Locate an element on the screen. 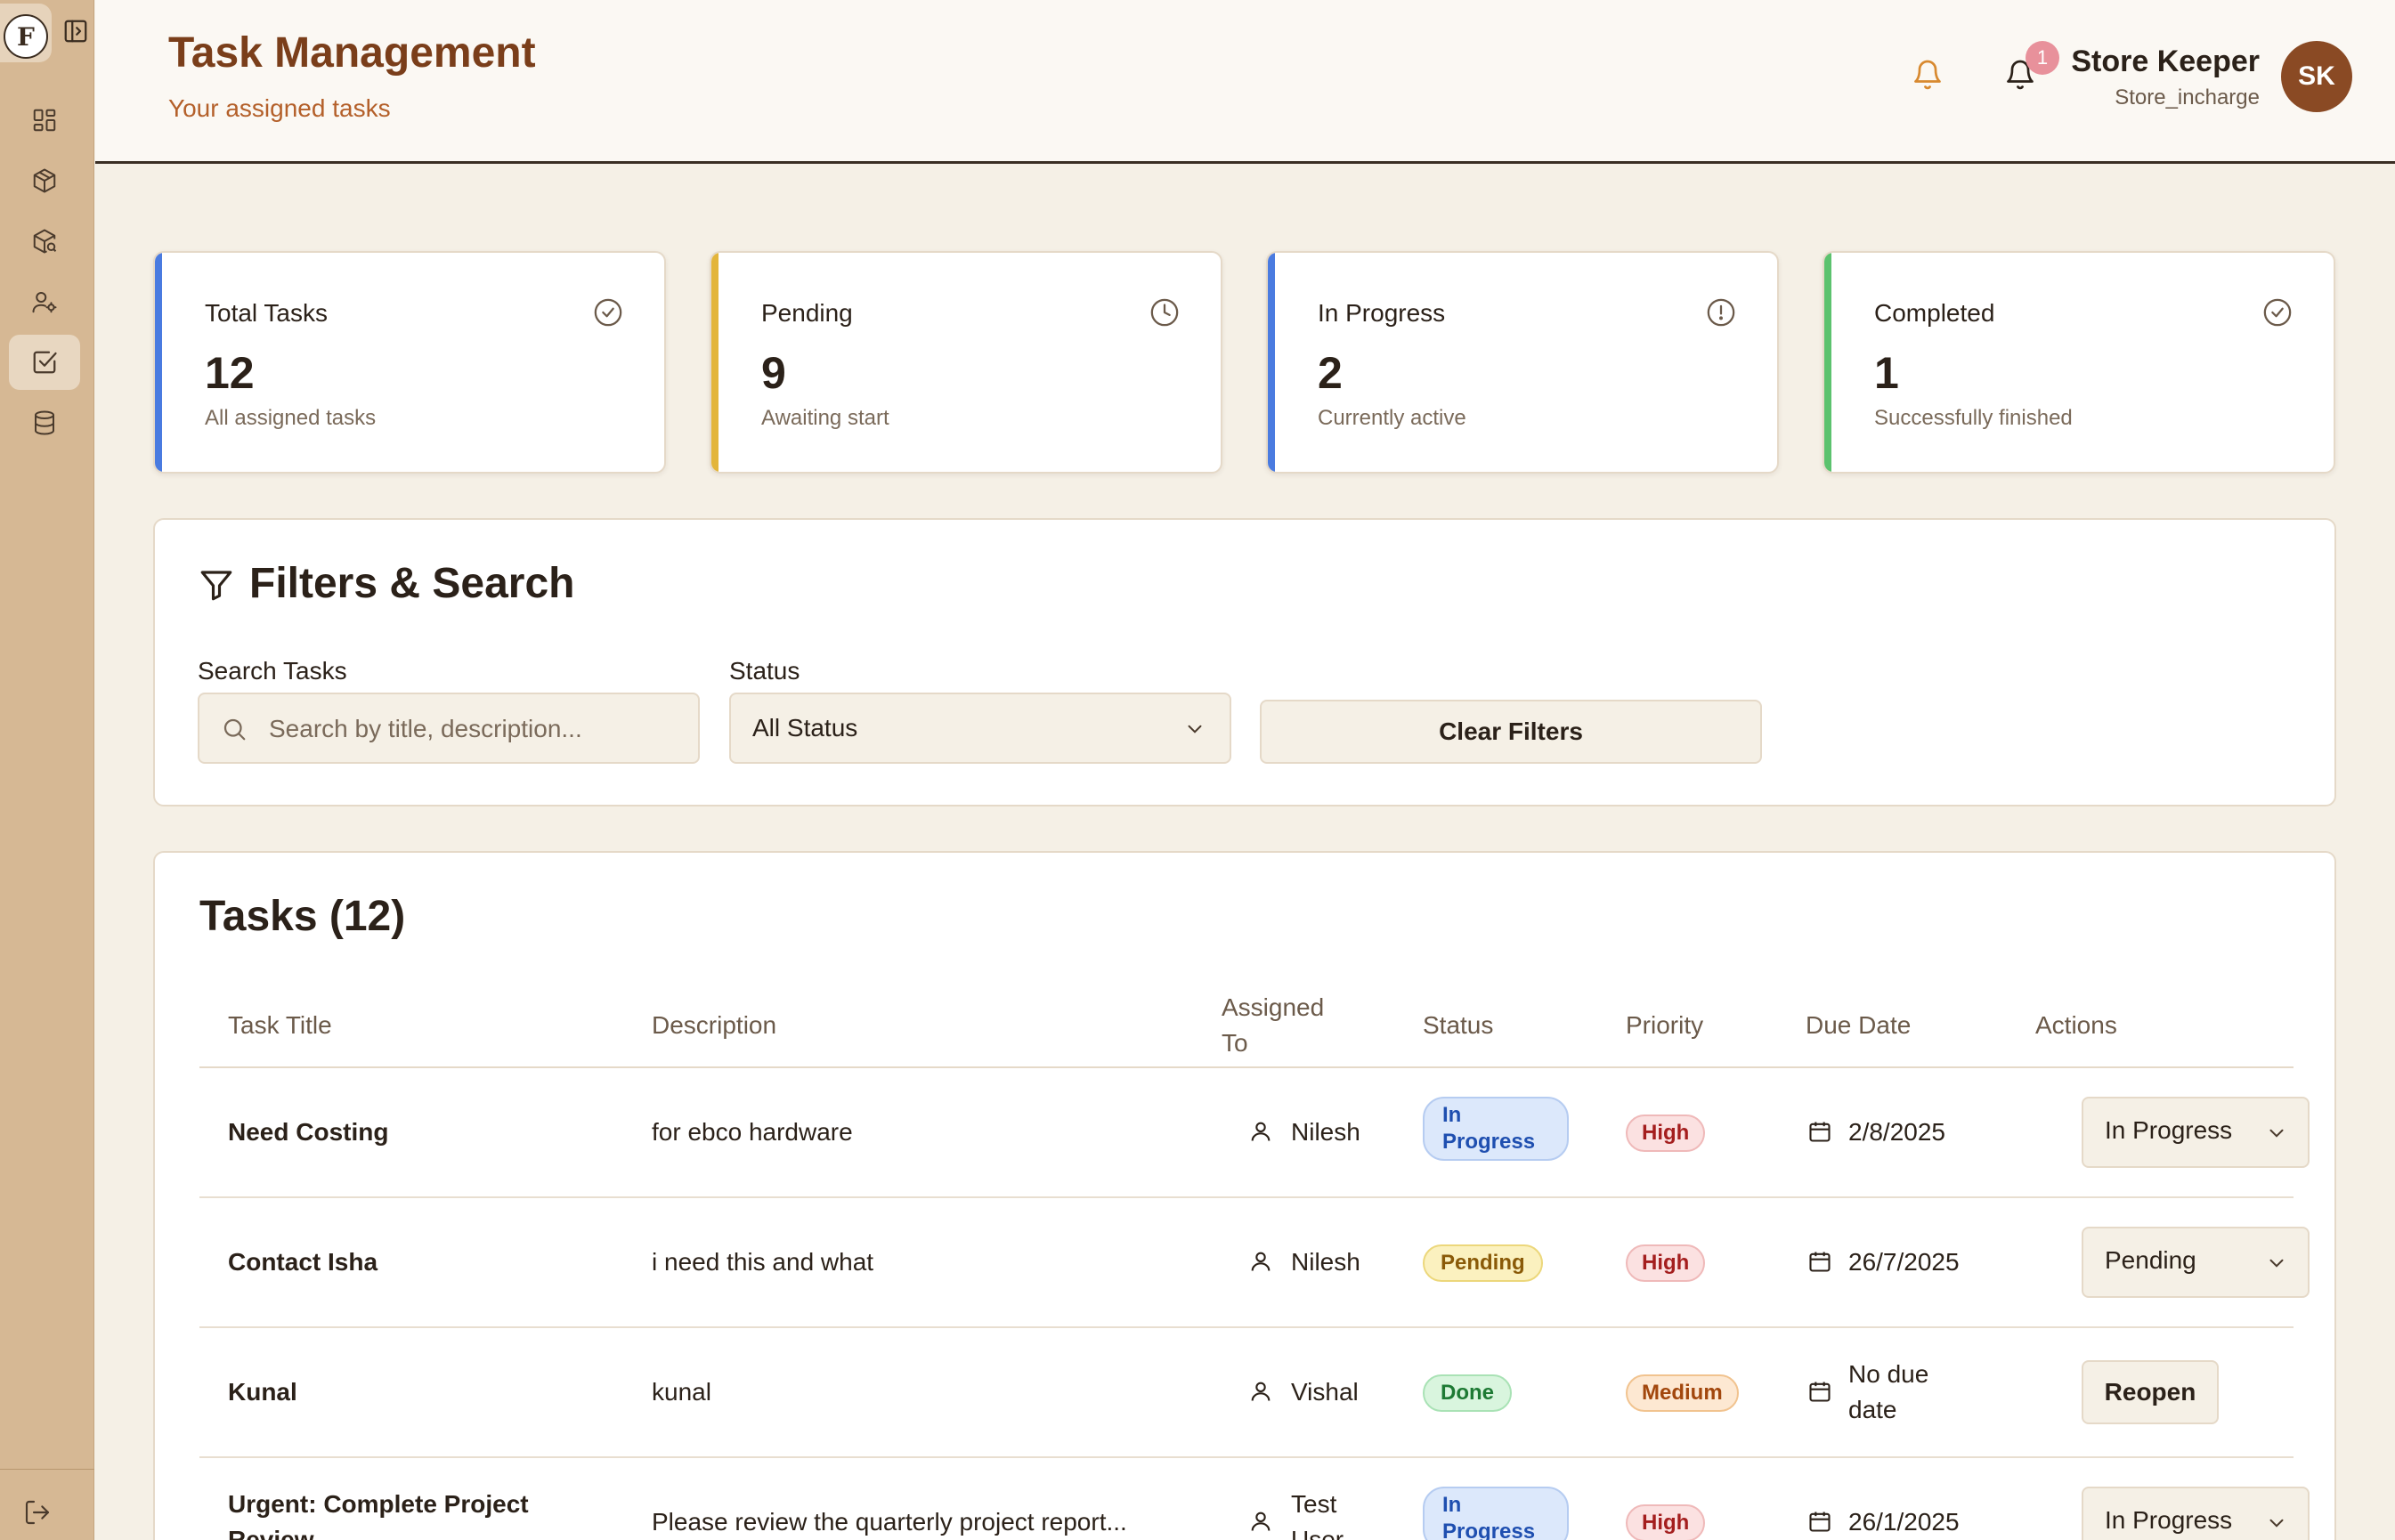 This screenshot has height=1540, width=2395. sidebar-item-stock-search is located at coordinates (44, 241).